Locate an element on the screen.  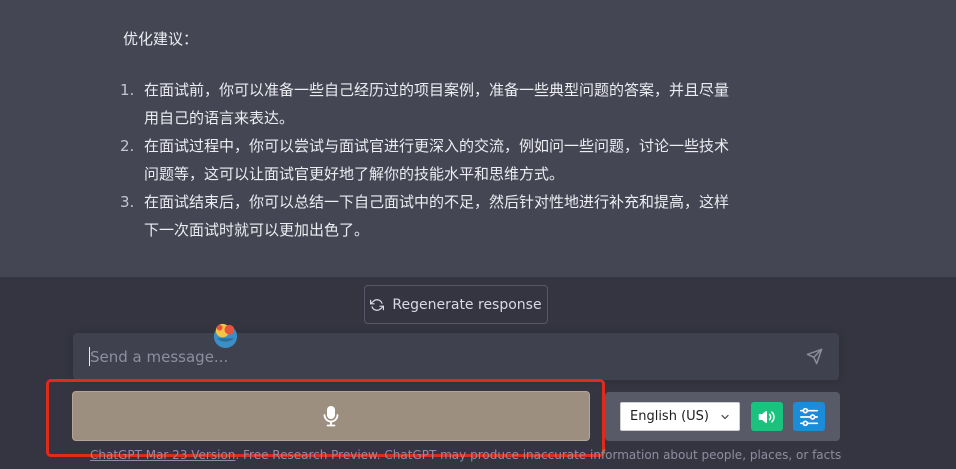
list-text-line: 在面试过程中，你可以尝试与面试官进行更深入的交流，例如问一些问题，讨论一些技术 is located at coordinates (437, 146).